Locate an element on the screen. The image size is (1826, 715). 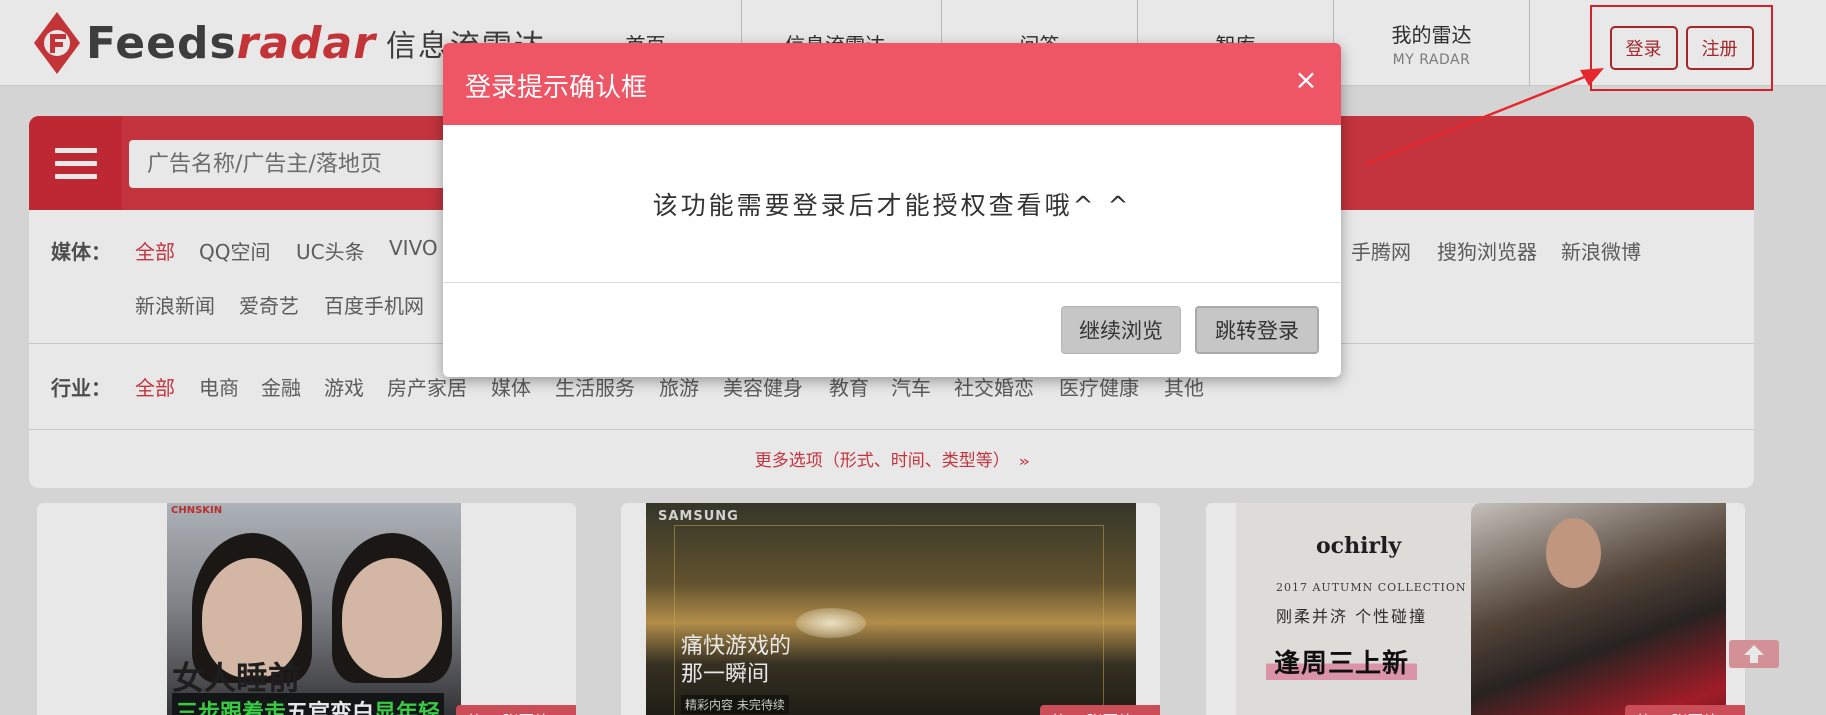
dialog-title: 登录提示确认框 is located at coordinates (556, 88).